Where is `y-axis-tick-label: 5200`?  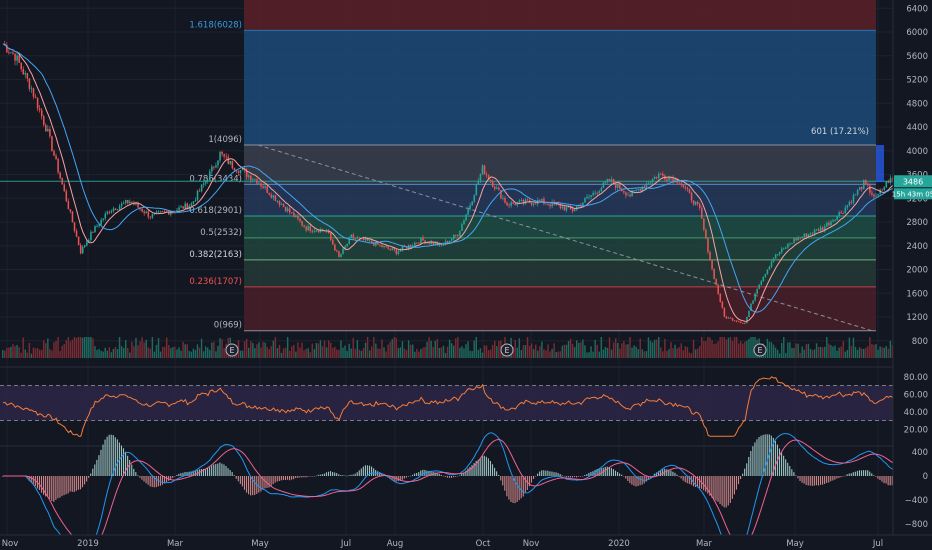
y-axis-tick-label: 5200 is located at coordinates (917, 81).